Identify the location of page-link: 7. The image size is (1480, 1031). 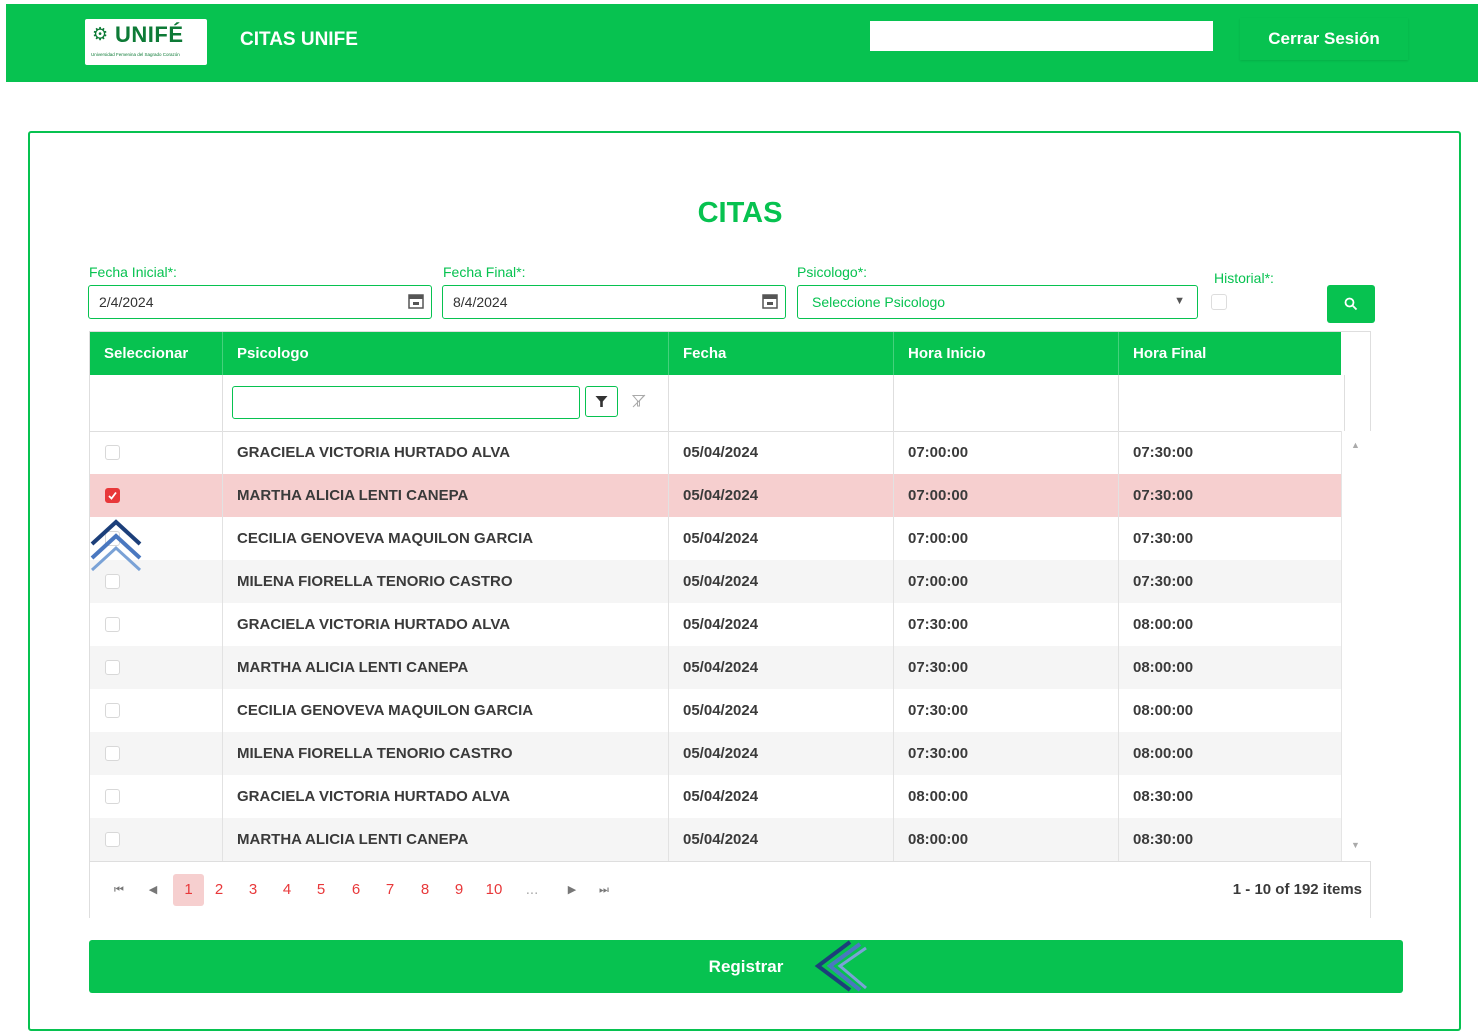
(390, 890).